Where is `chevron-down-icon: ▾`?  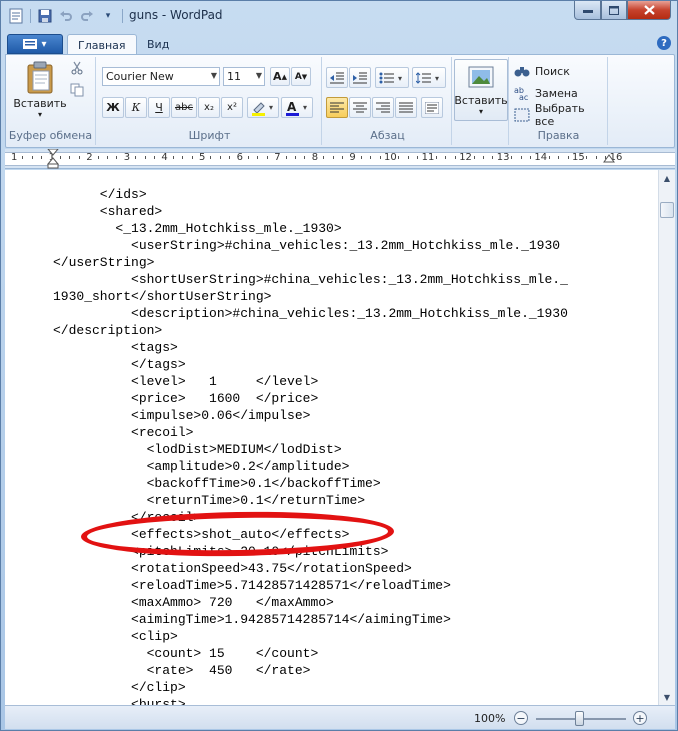
chevron-down-icon: ▾ is located at coordinates (480, 111).